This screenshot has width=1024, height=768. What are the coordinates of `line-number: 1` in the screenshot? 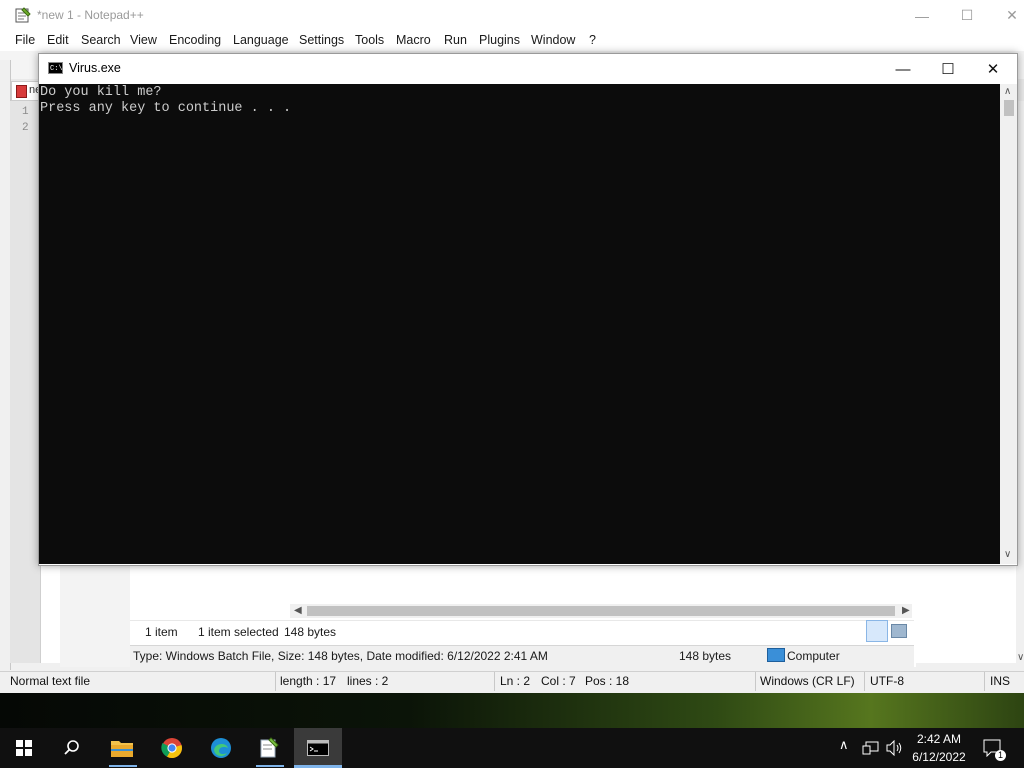 It's located at (25, 112).